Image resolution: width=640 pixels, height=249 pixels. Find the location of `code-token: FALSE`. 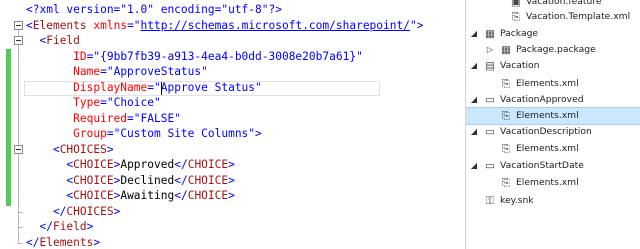

code-token: FALSE is located at coordinates (157, 118).